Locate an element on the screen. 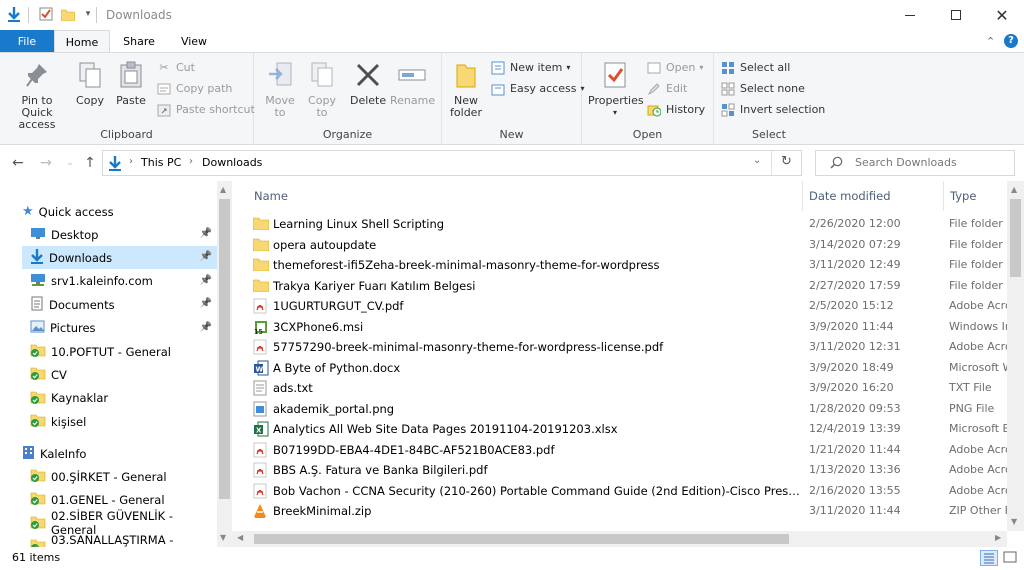  back-button: ← is located at coordinates (18, 163).